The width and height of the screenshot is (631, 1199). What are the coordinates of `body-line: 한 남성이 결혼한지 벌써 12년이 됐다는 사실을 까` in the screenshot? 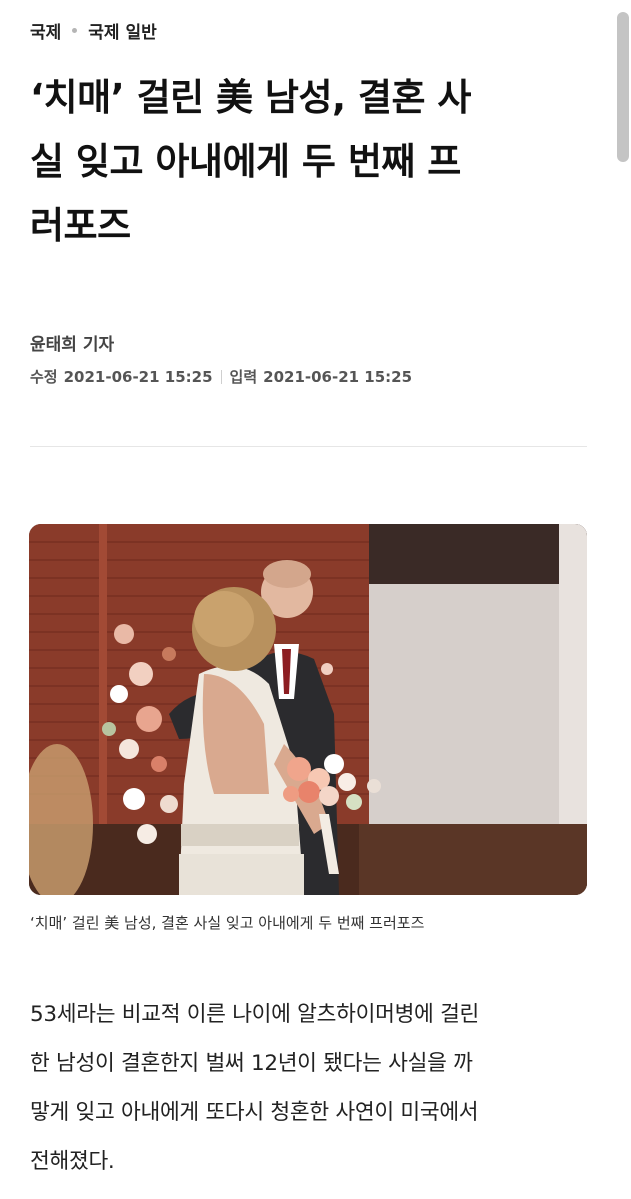 It's located at (251, 1063).